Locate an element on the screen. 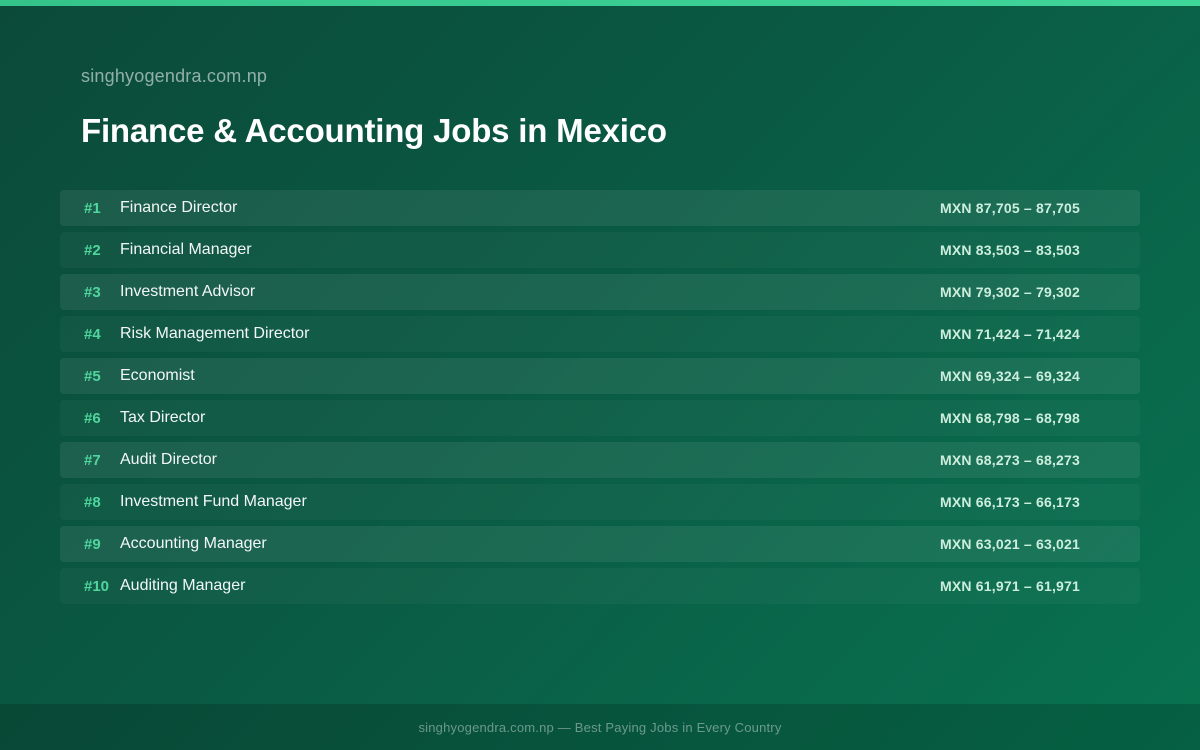  job-row: #5 Economist MXN 69,324 – 69,324 is located at coordinates (600, 376).